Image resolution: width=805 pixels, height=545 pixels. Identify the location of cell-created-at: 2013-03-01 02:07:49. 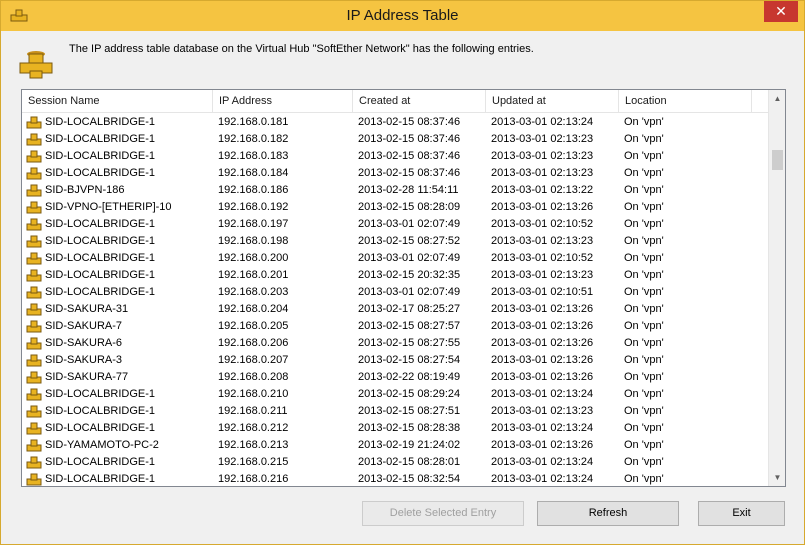
(409, 258).